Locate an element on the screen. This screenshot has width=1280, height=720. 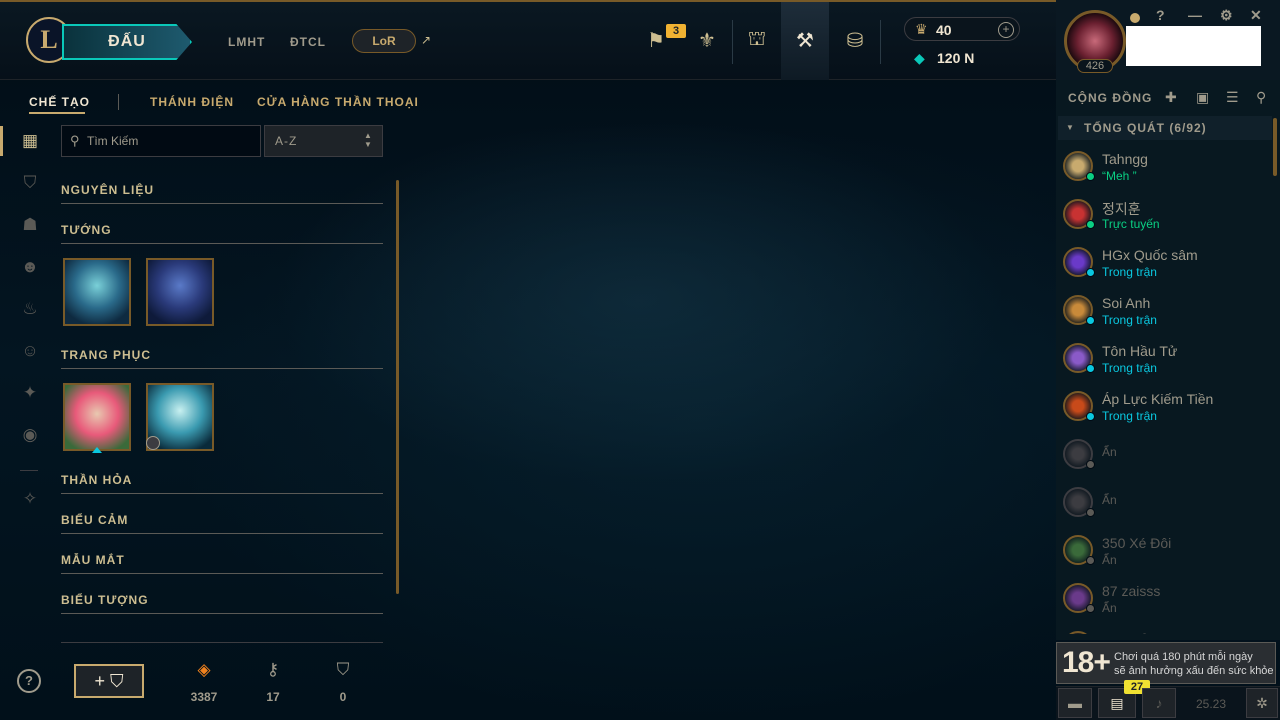
search-icon: ⚲ is located at coordinates (1261, 97).